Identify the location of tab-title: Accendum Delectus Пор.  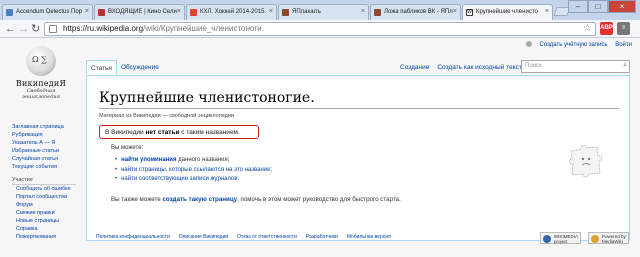
(49, 12).